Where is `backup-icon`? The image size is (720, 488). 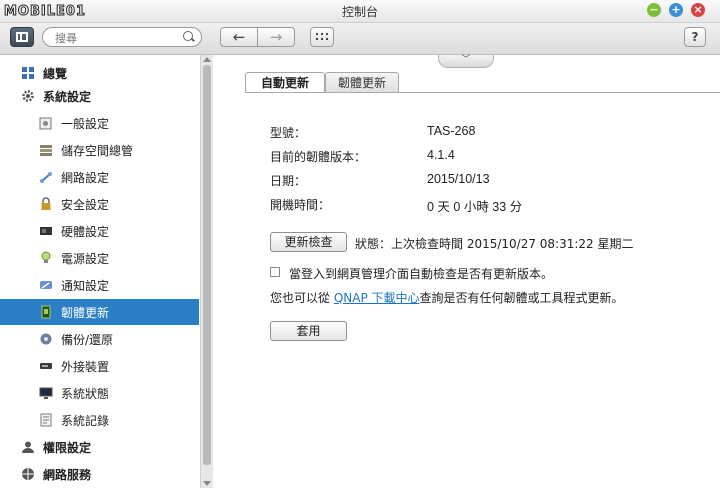 backup-icon is located at coordinates (45, 339).